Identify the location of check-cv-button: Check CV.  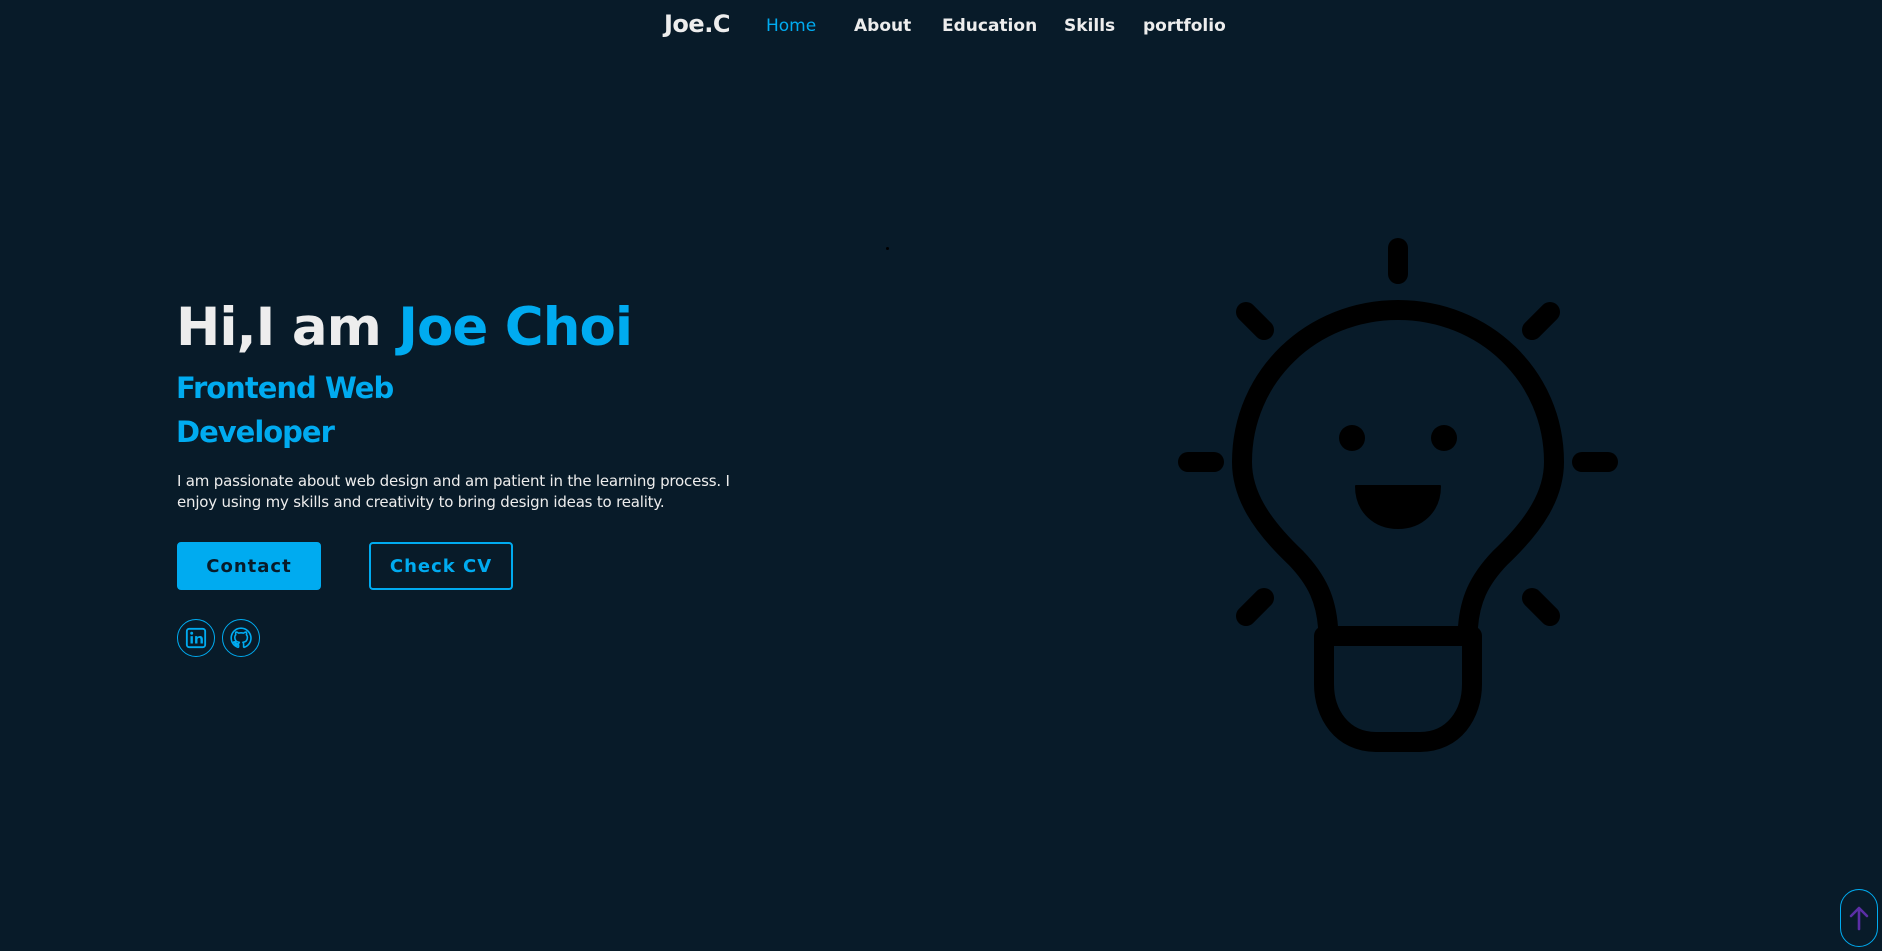
(441, 566).